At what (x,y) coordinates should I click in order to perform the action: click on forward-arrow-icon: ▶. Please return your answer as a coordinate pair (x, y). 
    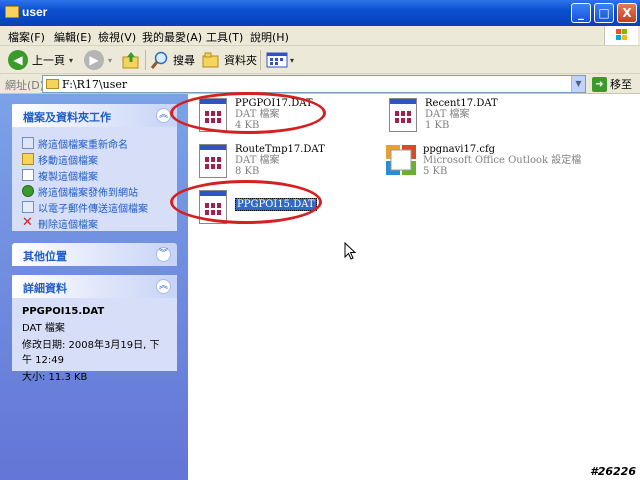
    Looking at the image, I should click on (94, 60).